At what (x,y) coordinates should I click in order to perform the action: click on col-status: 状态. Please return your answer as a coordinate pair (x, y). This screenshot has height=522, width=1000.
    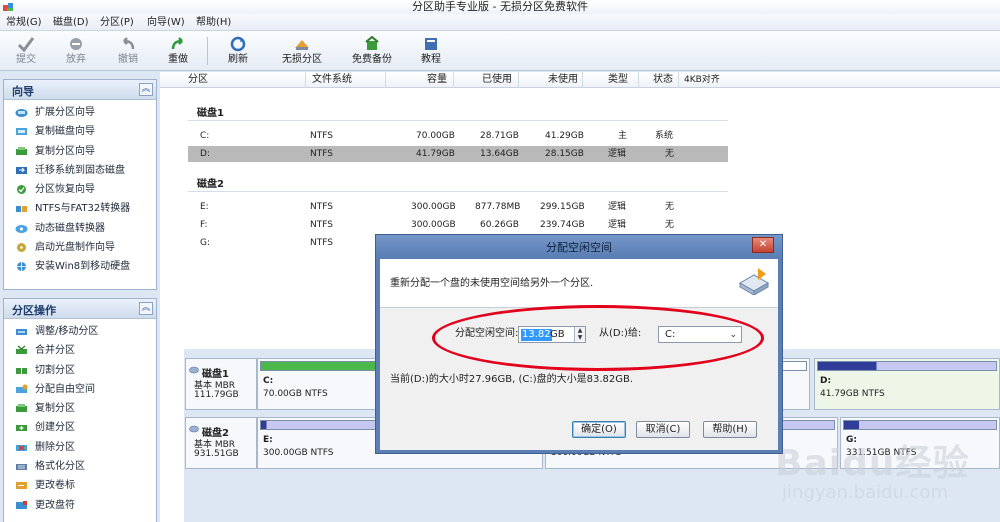
    Looking at the image, I should click on (663, 80).